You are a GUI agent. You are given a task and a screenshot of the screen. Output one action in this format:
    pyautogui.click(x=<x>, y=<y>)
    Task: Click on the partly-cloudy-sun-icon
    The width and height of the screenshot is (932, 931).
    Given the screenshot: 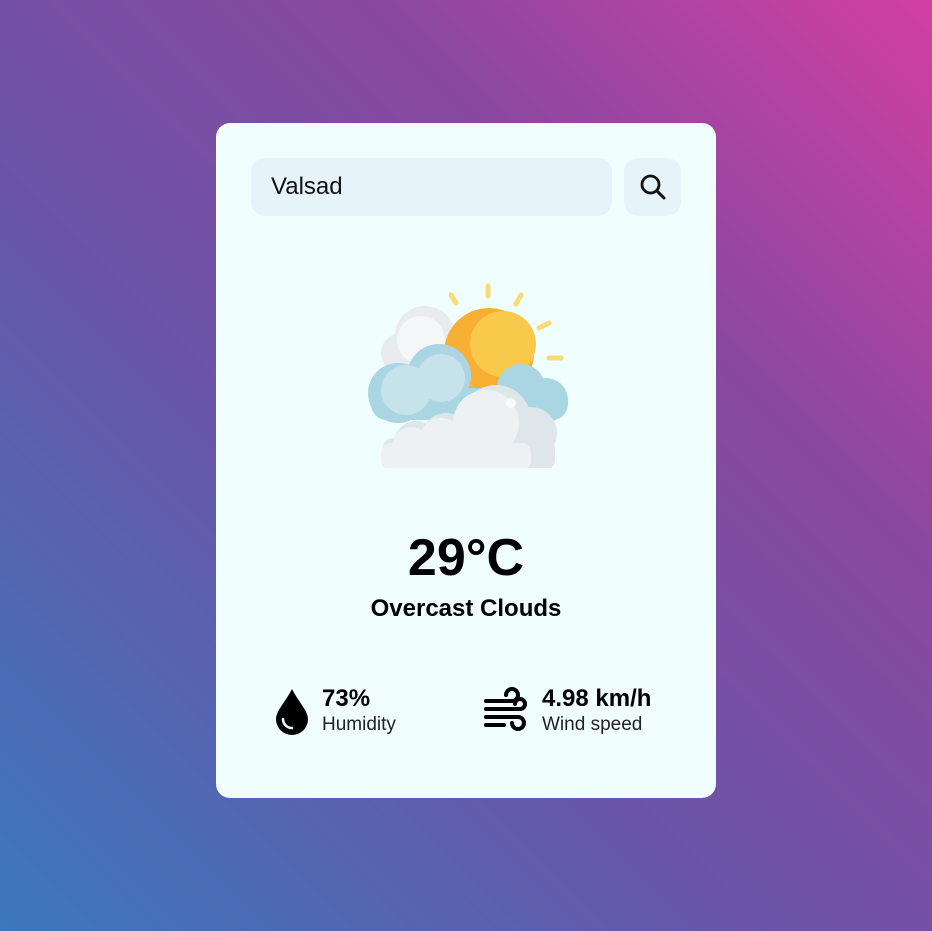 What is the action you would take?
    pyautogui.click(x=468, y=375)
    